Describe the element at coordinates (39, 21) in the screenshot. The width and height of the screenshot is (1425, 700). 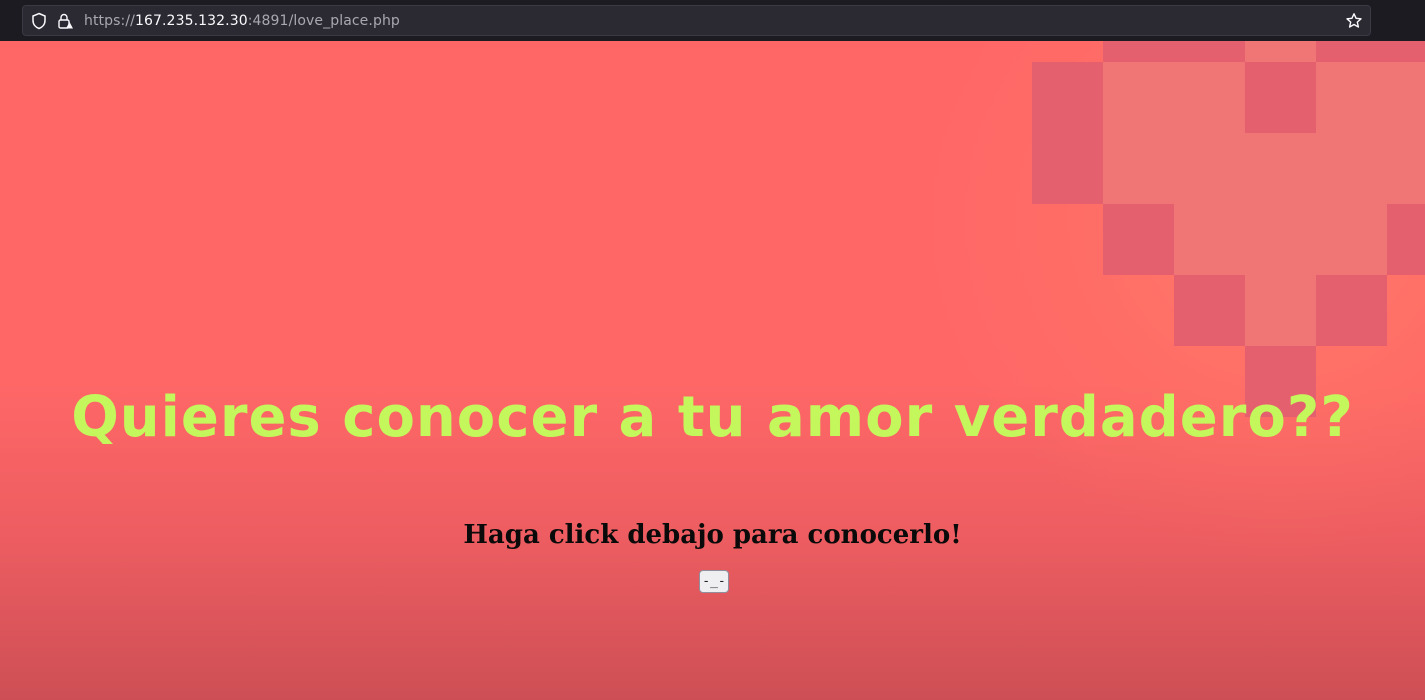
I see `shield-icon` at that location.